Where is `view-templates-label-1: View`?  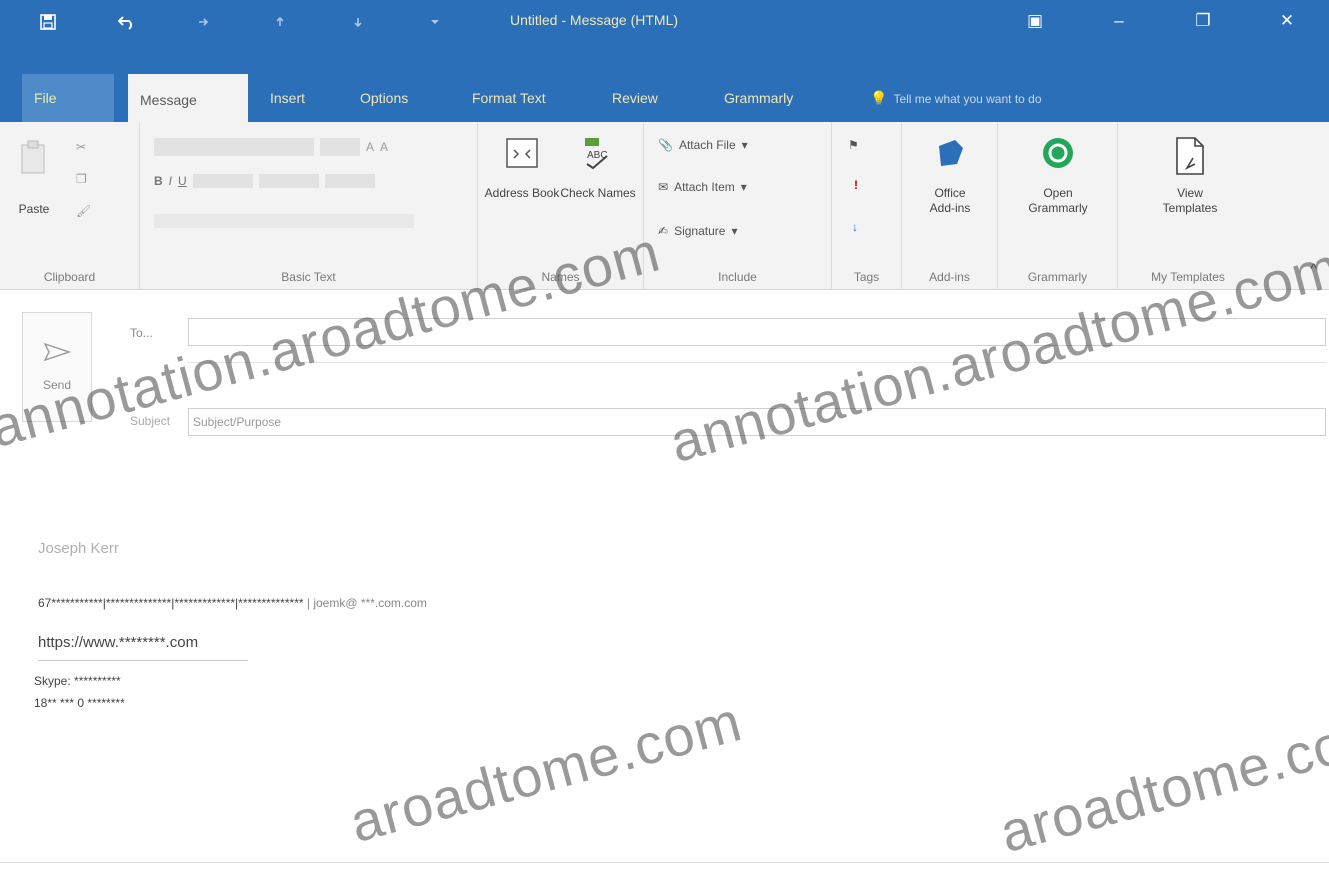
view-templates-label-1: View is located at coordinates (1190, 193).